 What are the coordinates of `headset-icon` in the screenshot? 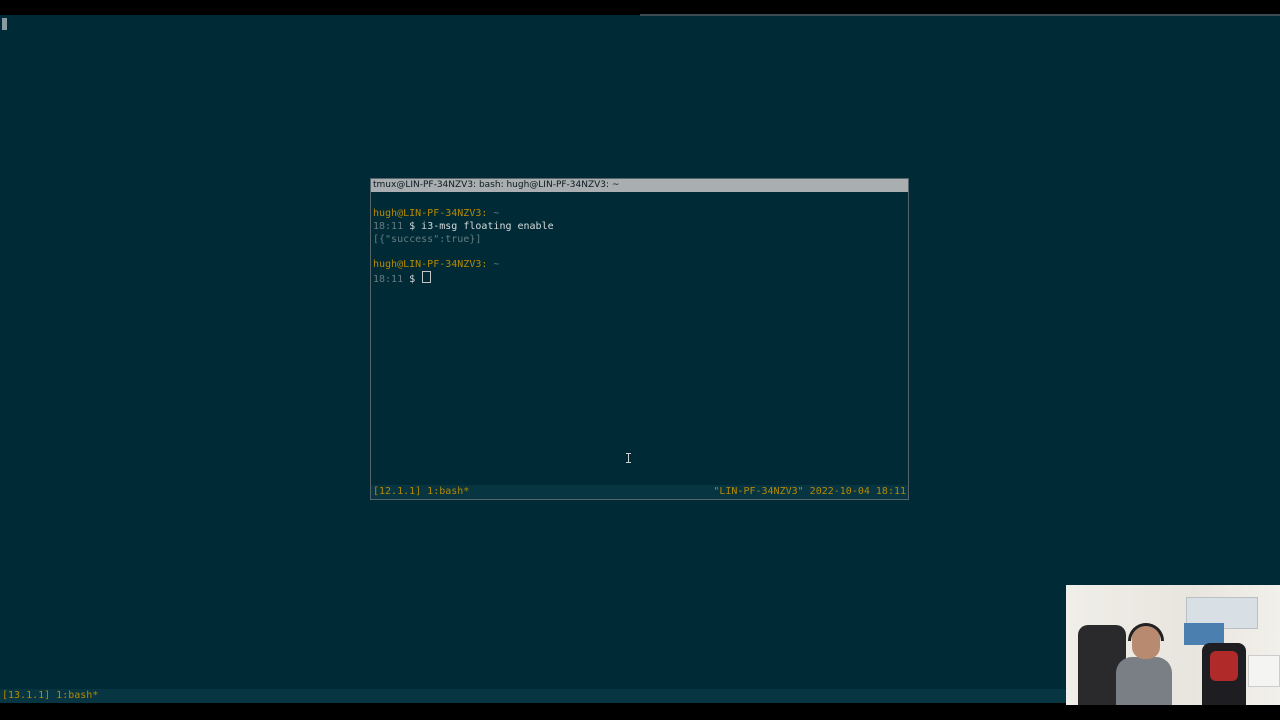 It's located at (1146, 632).